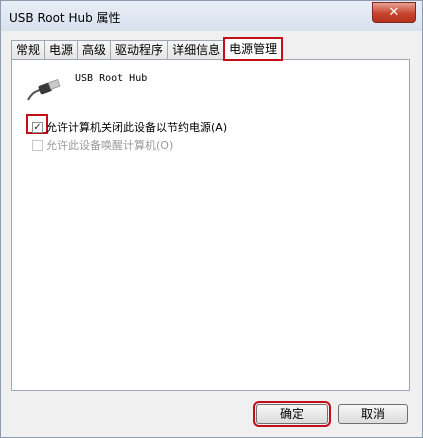 The width and height of the screenshot is (423, 438). Describe the element at coordinates (94, 50) in the screenshot. I see `tab-advanced: 高级` at that location.